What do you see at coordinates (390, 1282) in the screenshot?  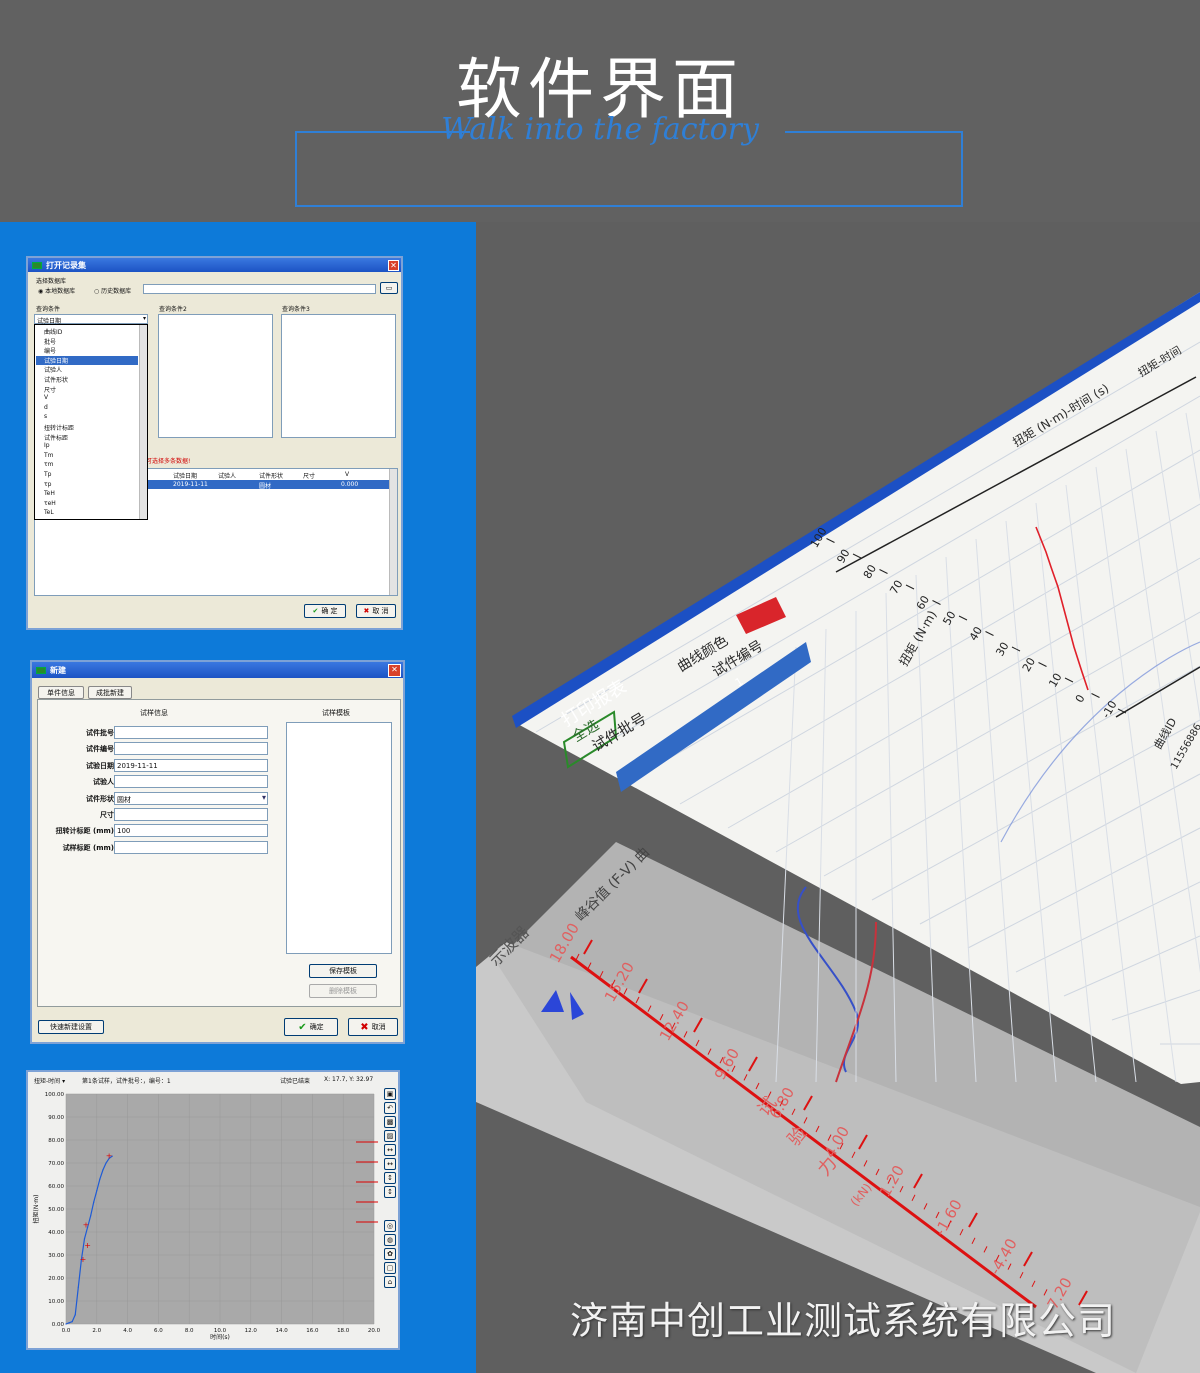 I see `home-icon: ⌂` at bounding box center [390, 1282].